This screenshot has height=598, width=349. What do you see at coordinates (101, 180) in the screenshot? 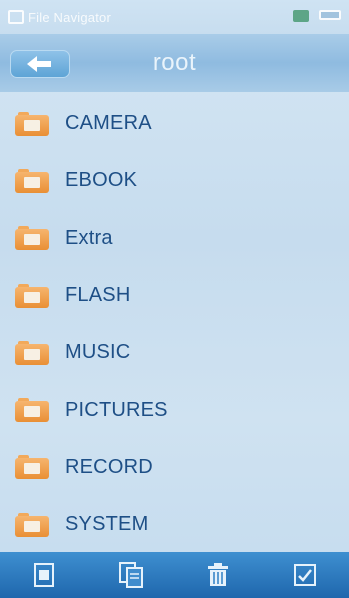
I see `folder-label: EBOOK` at bounding box center [101, 180].